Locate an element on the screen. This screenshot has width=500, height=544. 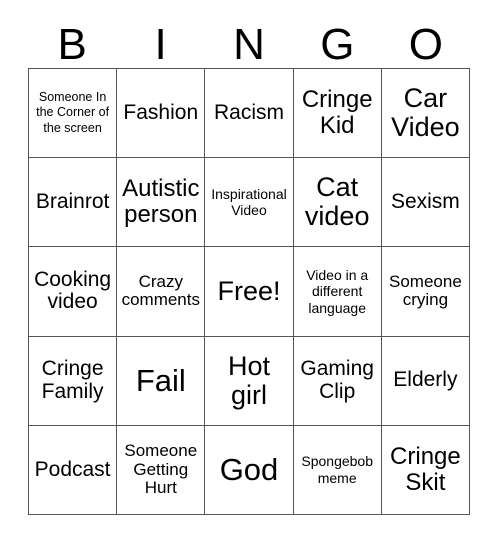
bingo-cell-label: Fashion is located at coordinates (161, 112).